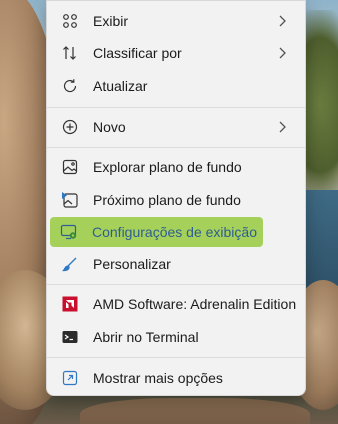  What do you see at coordinates (176, 127) in the screenshot?
I see `menu-item-new: Novo` at bounding box center [176, 127].